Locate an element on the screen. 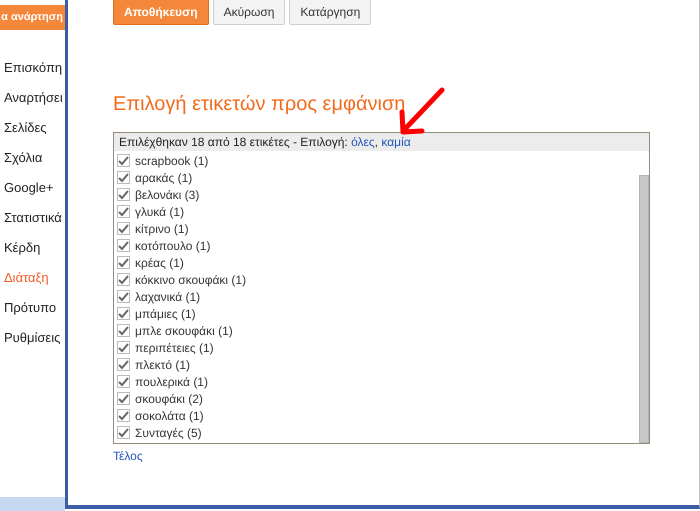 This screenshot has width=700, height=511. label-name: κοτόπουλο (1) is located at coordinates (172, 246).